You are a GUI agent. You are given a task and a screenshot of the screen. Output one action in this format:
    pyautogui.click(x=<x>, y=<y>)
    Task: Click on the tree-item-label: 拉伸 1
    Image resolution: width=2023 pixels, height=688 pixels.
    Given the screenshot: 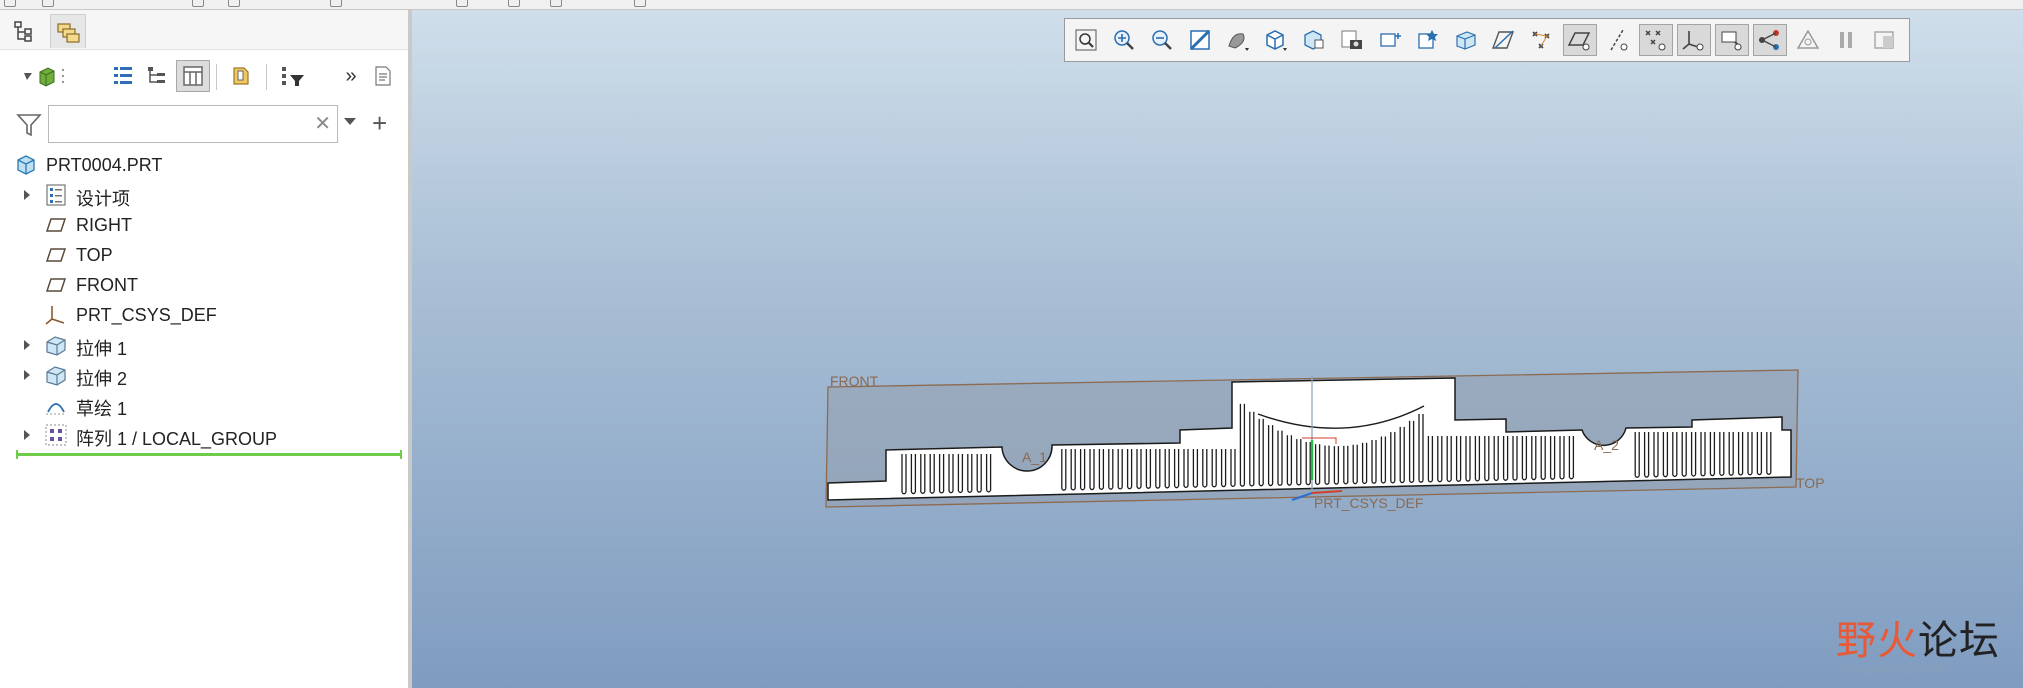 What is the action you would take?
    pyautogui.click(x=102, y=349)
    